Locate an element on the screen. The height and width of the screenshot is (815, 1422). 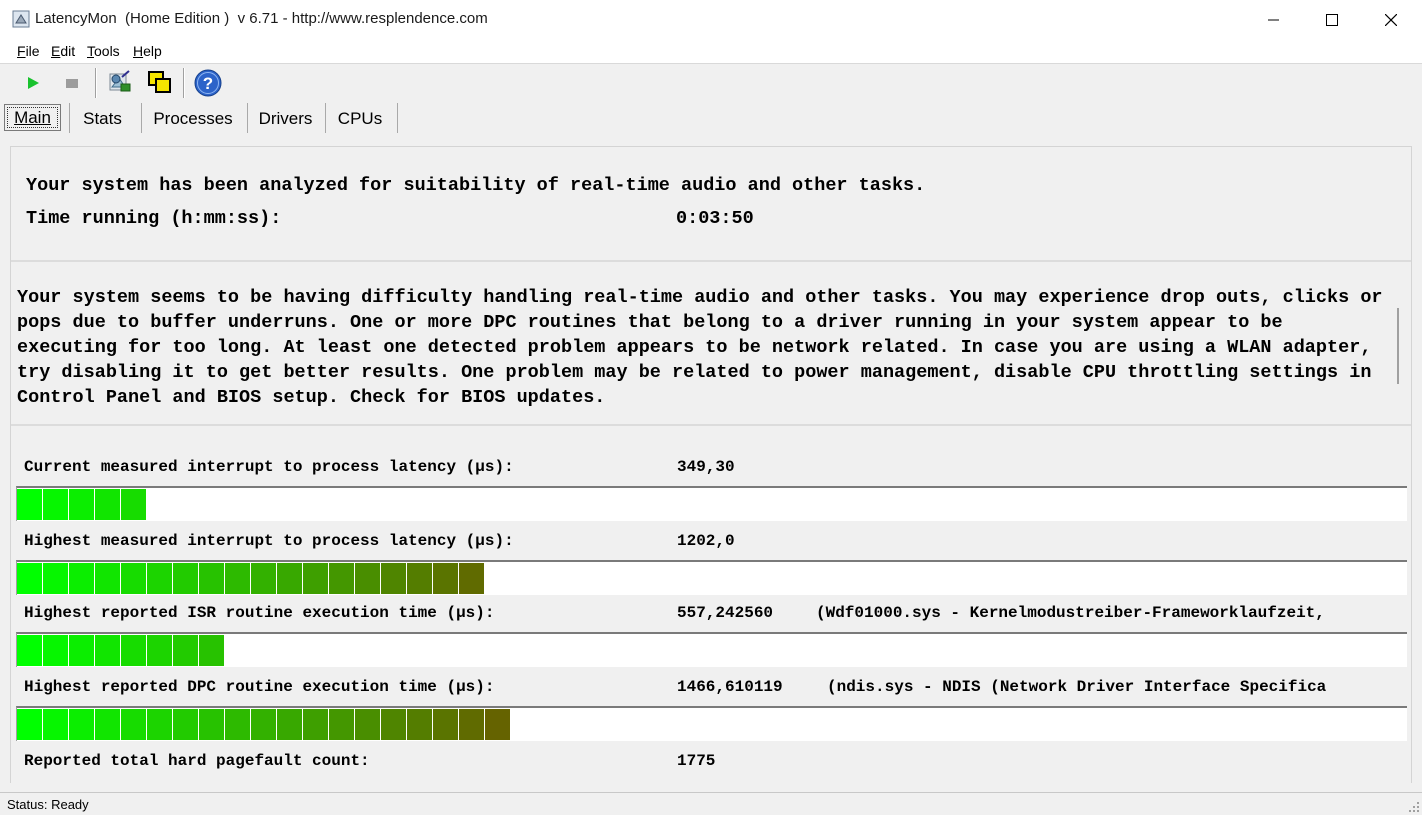
time-running-label: Time running (h:mm:ss): is located at coordinates (154, 218).